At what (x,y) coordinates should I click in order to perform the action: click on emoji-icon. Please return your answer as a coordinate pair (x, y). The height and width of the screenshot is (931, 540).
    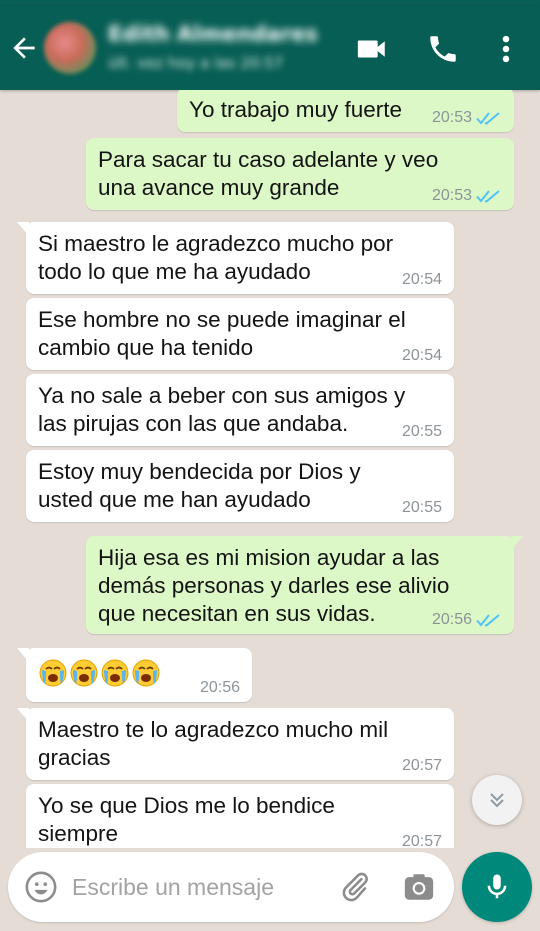
    Looking at the image, I should click on (41, 887).